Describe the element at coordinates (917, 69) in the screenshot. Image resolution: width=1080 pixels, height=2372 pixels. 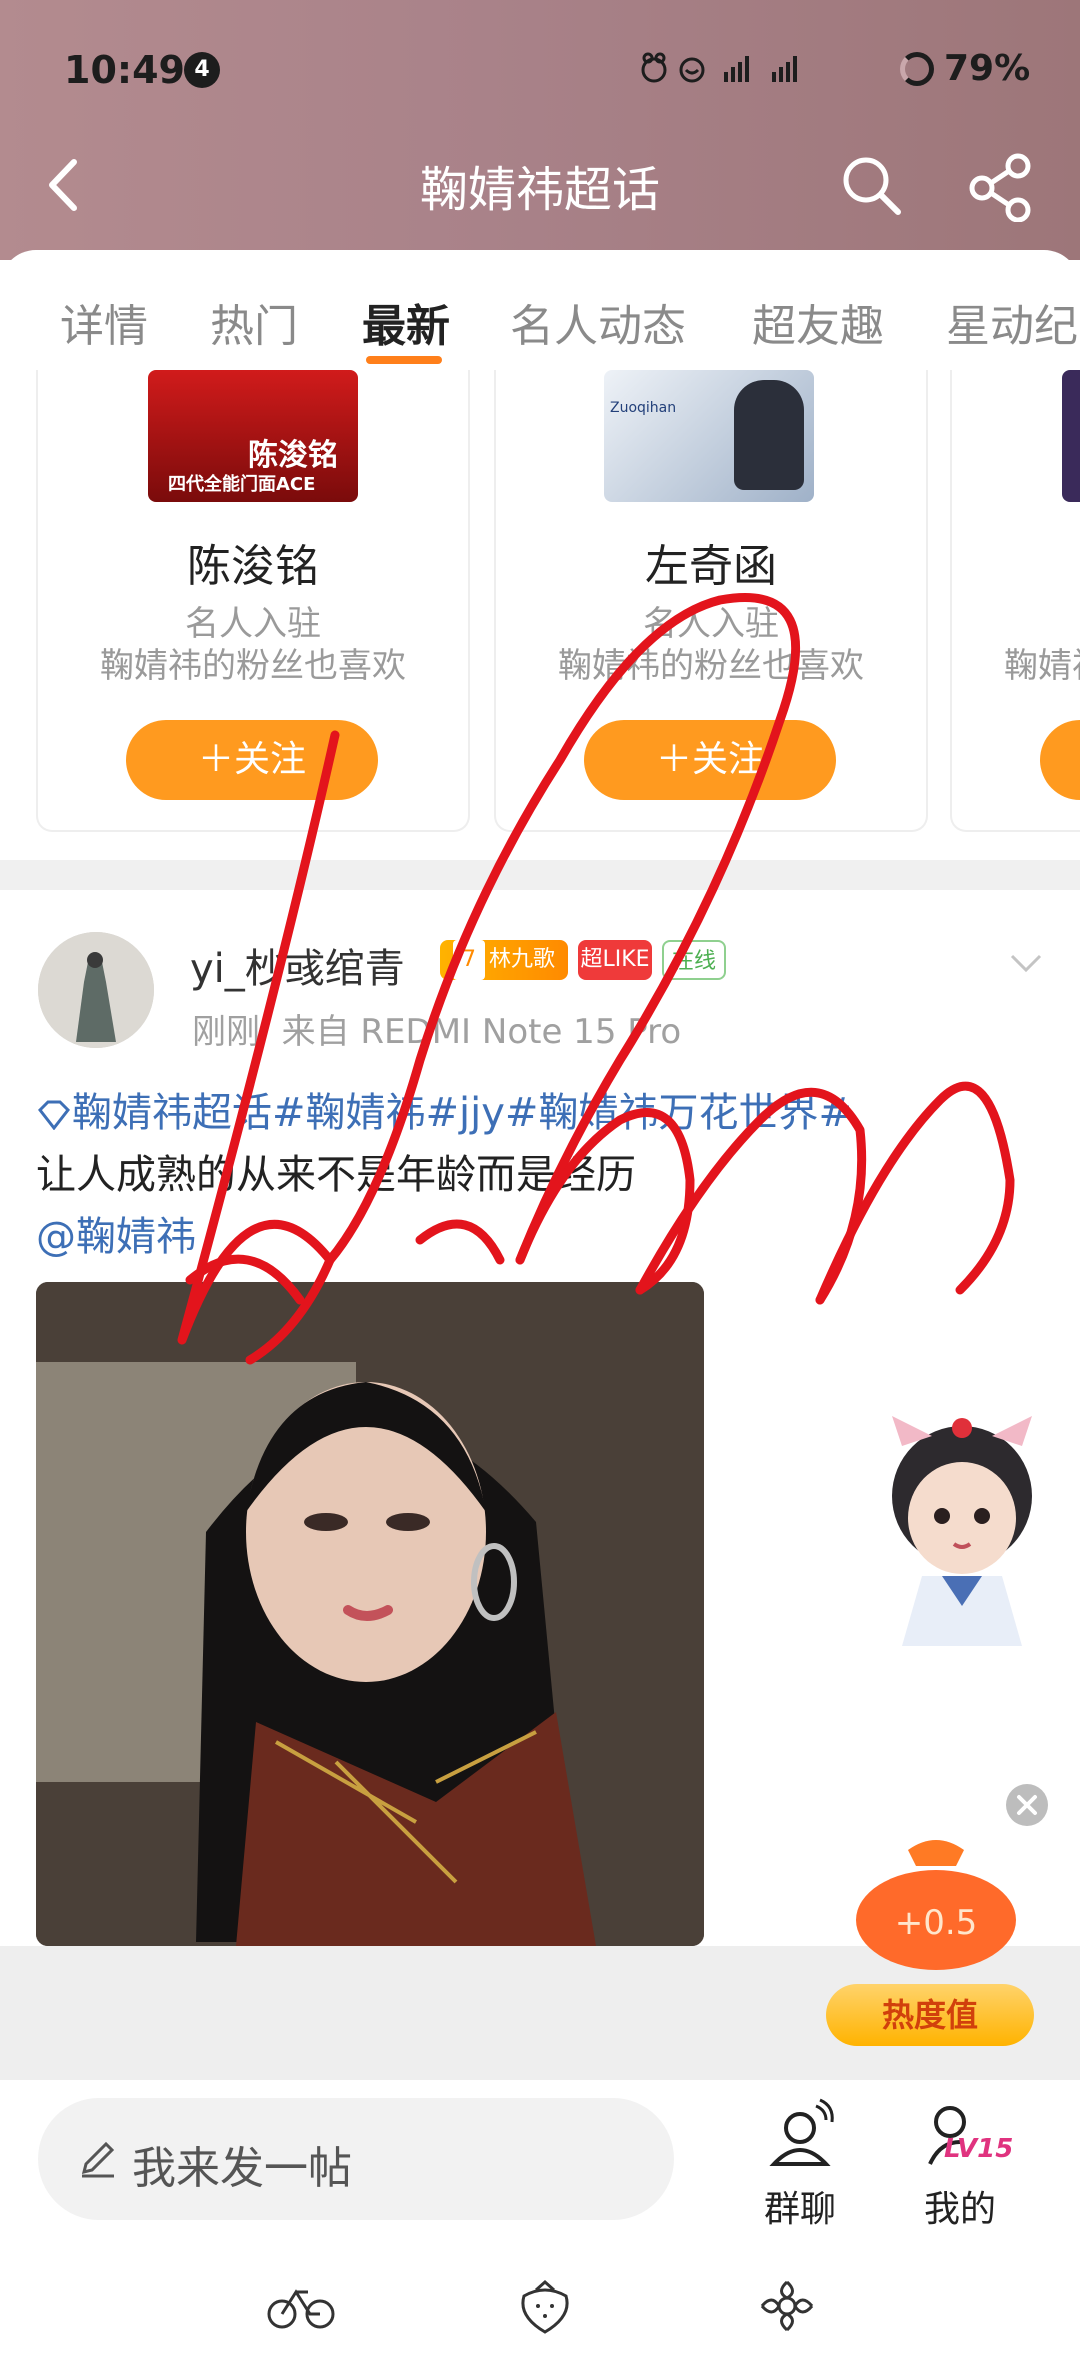
I see `battery-icon` at that location.